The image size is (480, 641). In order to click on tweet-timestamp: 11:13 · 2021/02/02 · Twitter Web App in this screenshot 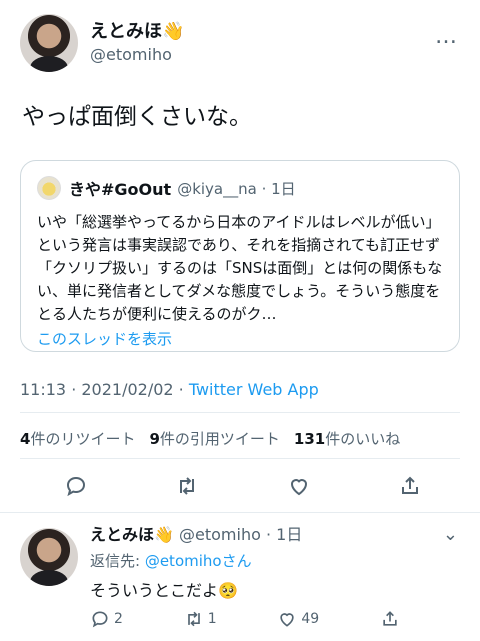, I will do `click(169, 389)`.